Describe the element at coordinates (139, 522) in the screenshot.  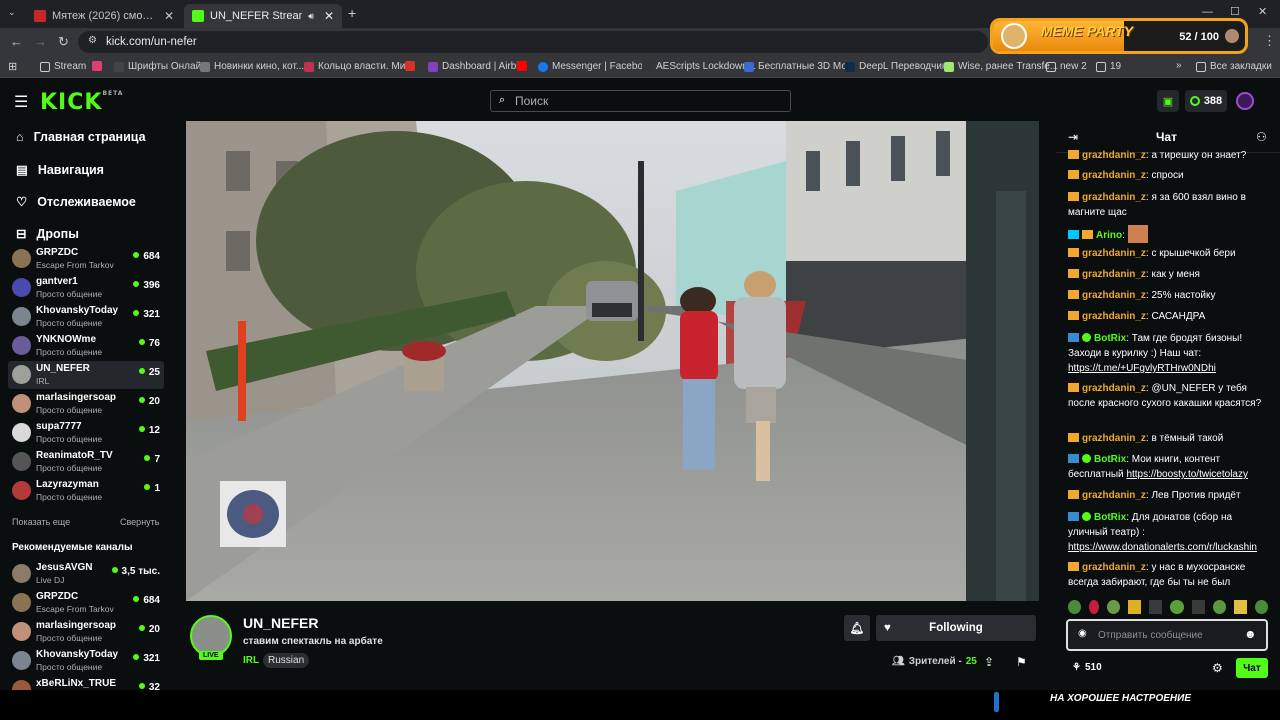
I see `collapse-link: Свернуть` at that location.